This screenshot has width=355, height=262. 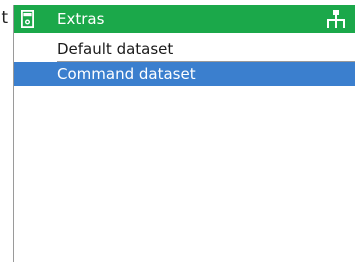 What do you see at coordinates (126, 74) in the screenshot?
I see `menu-item-label: Command dataset` at bounding box center [126, 74].